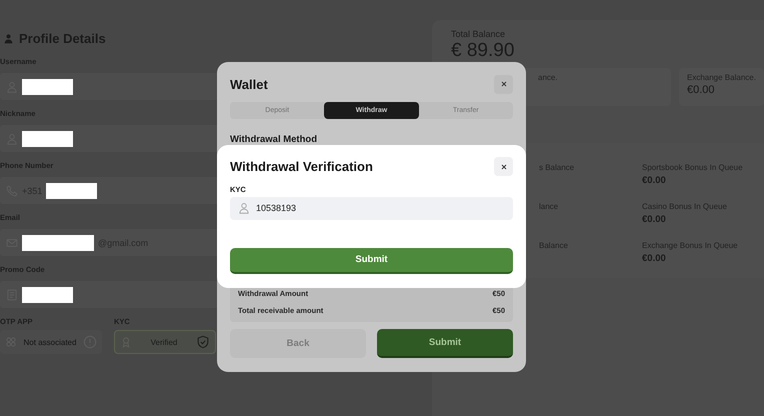 Image resolution: width=764 pixels, height=416 pixels. Describe the element at coordinates (249, 84) in the screenshot. I see `dialog-title: Wallet` at that location.